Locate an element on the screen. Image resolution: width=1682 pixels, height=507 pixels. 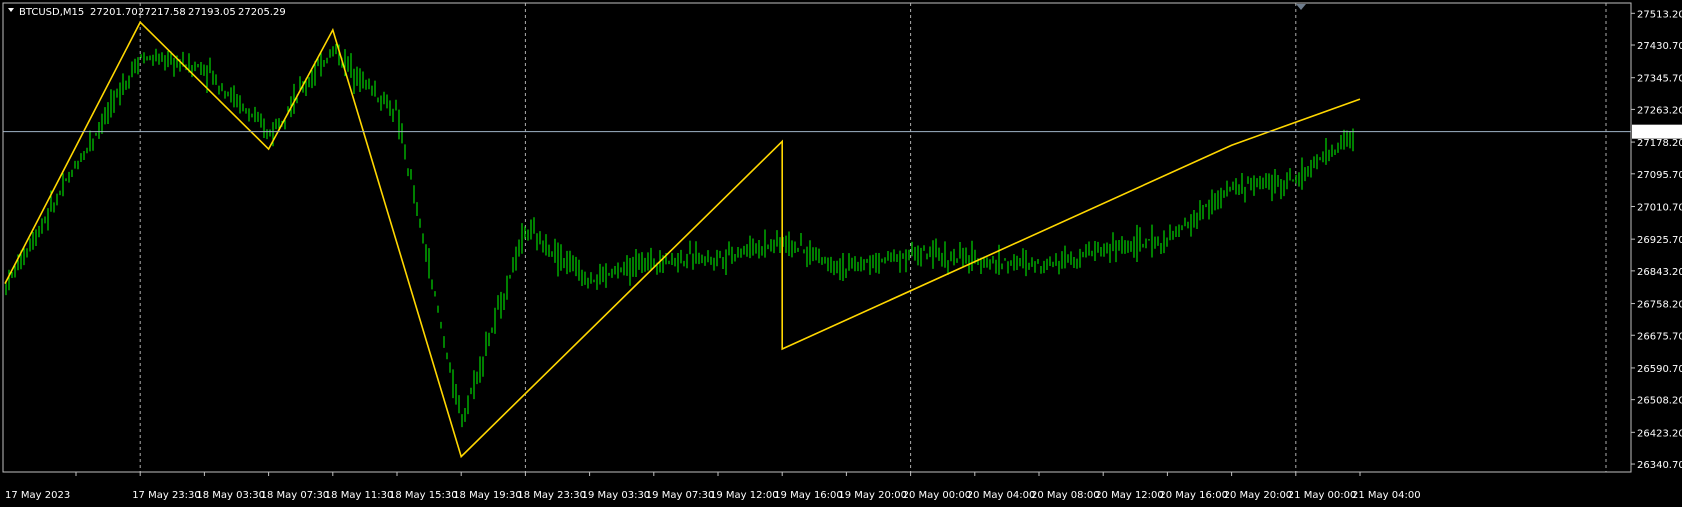
symbol-label: BTCUSD,M15 is located at coordinates (51, 12).